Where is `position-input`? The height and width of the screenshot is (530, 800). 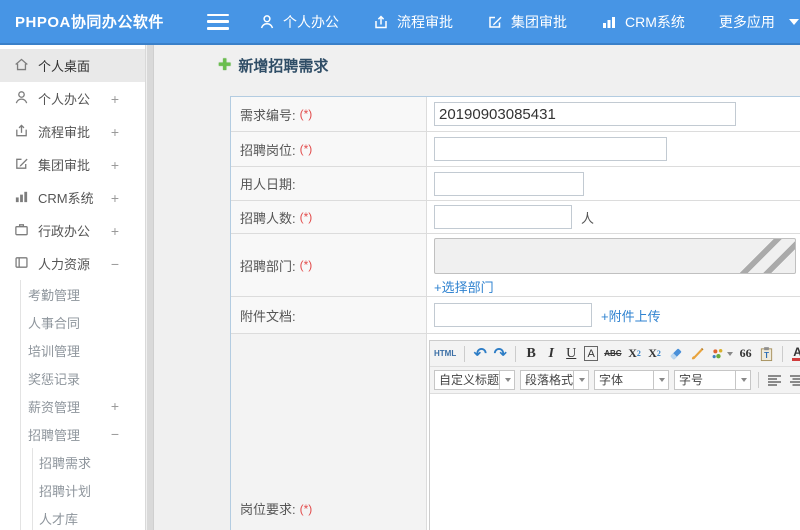
position-input is located at coordinates (550, 149).